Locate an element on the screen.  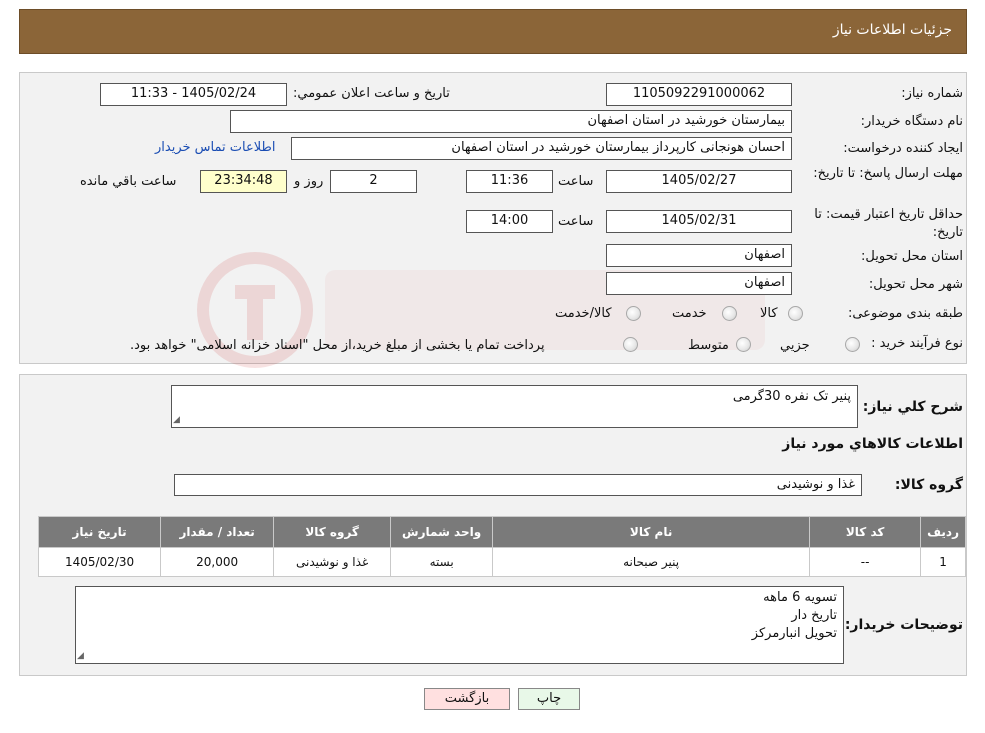
delivery-city-label: شهر محل تحویل: is located at coordinates (915, 284).